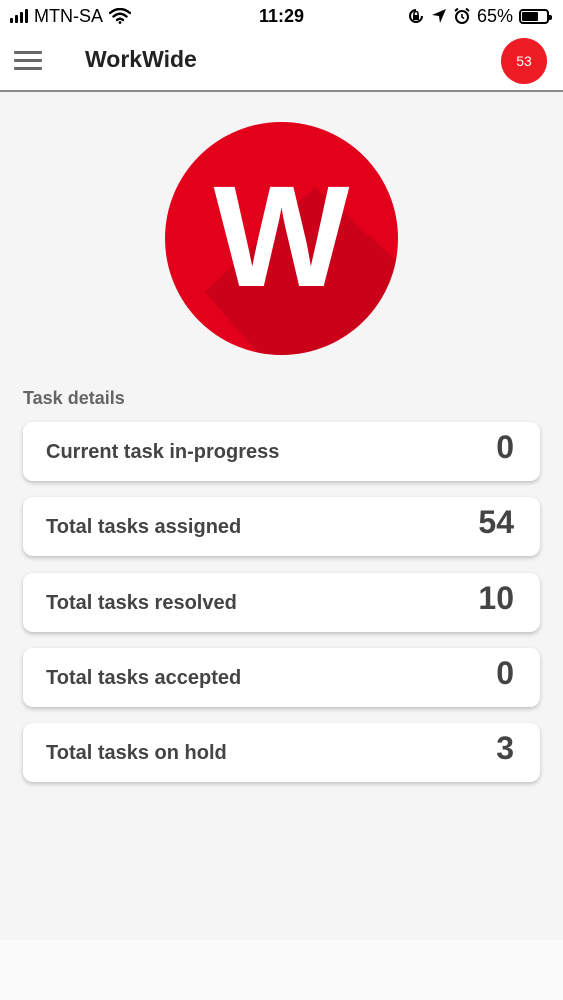 The image size is (563, 1000). Describe the element at coordinates (163, 452) in the screenshot. I see `task-label: Current task in-progress` at that location.